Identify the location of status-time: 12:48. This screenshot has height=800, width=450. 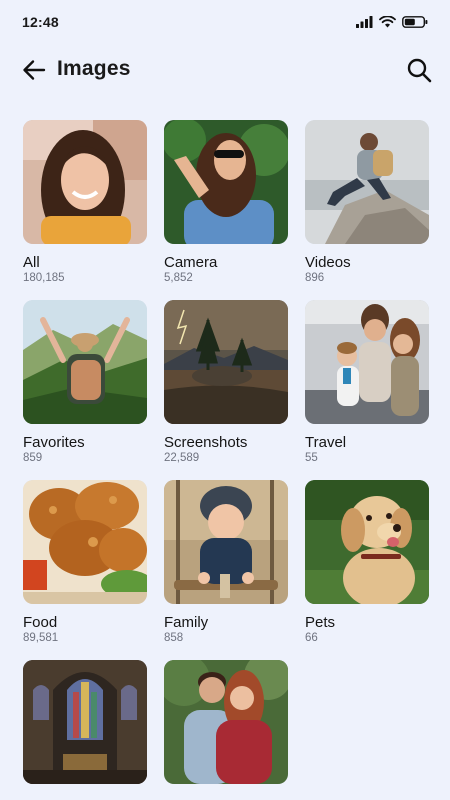
(40, 22).